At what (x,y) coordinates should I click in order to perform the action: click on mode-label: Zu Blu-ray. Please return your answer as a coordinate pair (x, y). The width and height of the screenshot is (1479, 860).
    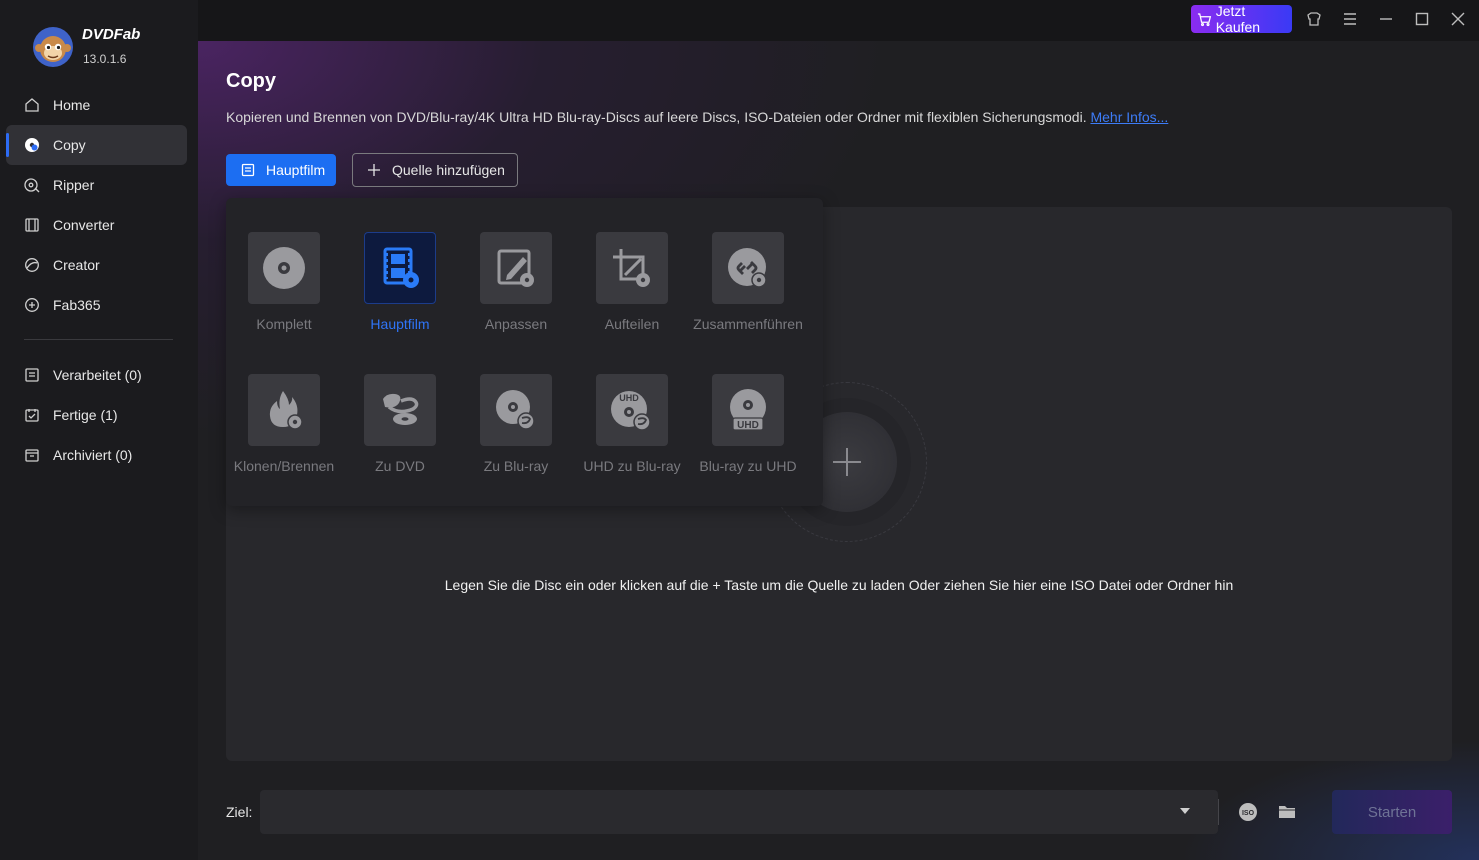
    Looking at the image, I should click on (516, 466).